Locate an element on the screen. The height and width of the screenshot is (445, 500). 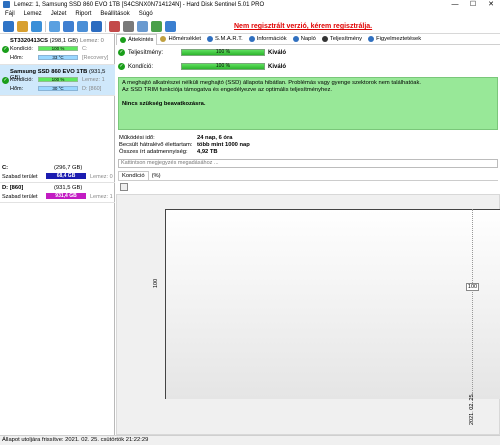
disk-model: ST3320413CS is located at coordinates (29, 41).